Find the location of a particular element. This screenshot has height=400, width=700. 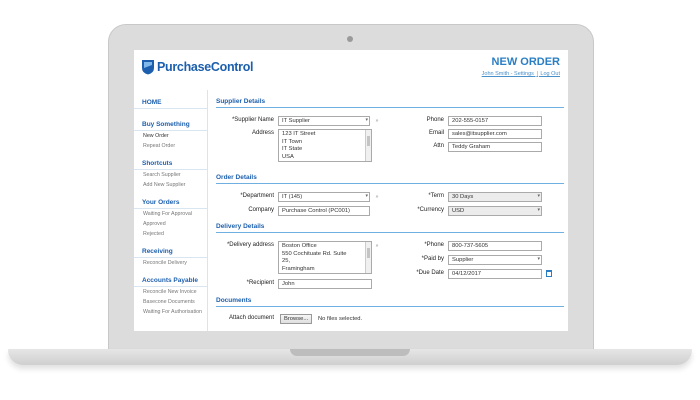

delivery-phone-value: 800-737-5605 is located at coordinates (470, 246).